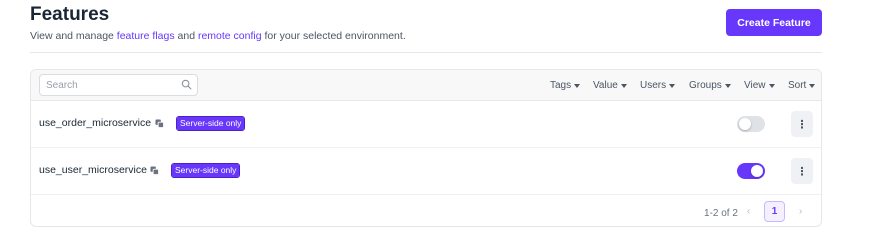 The image size is (895, 240). I want to click on sort-filter-label: Sort, so click(797, 85).